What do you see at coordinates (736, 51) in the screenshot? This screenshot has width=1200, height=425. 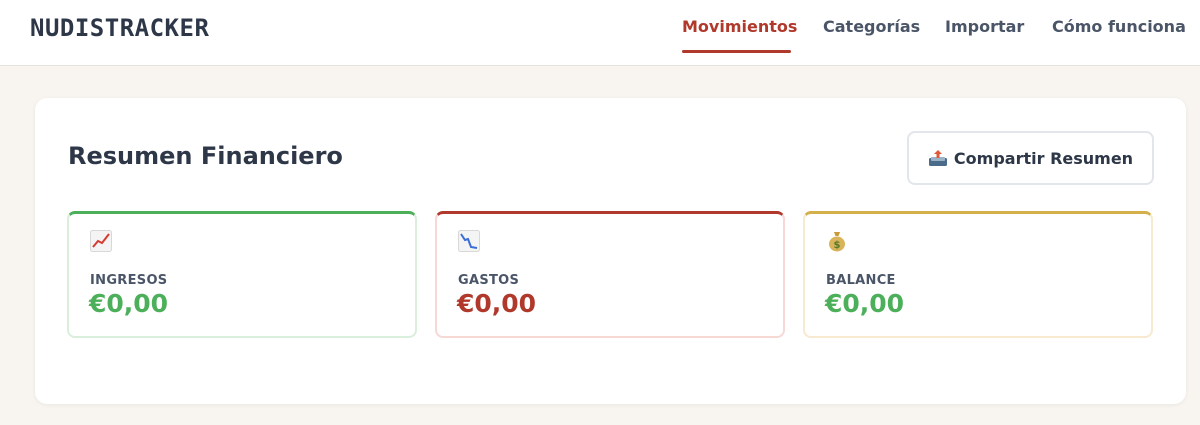 I see `active-nav-indicator` at bounding box center [736, 51].